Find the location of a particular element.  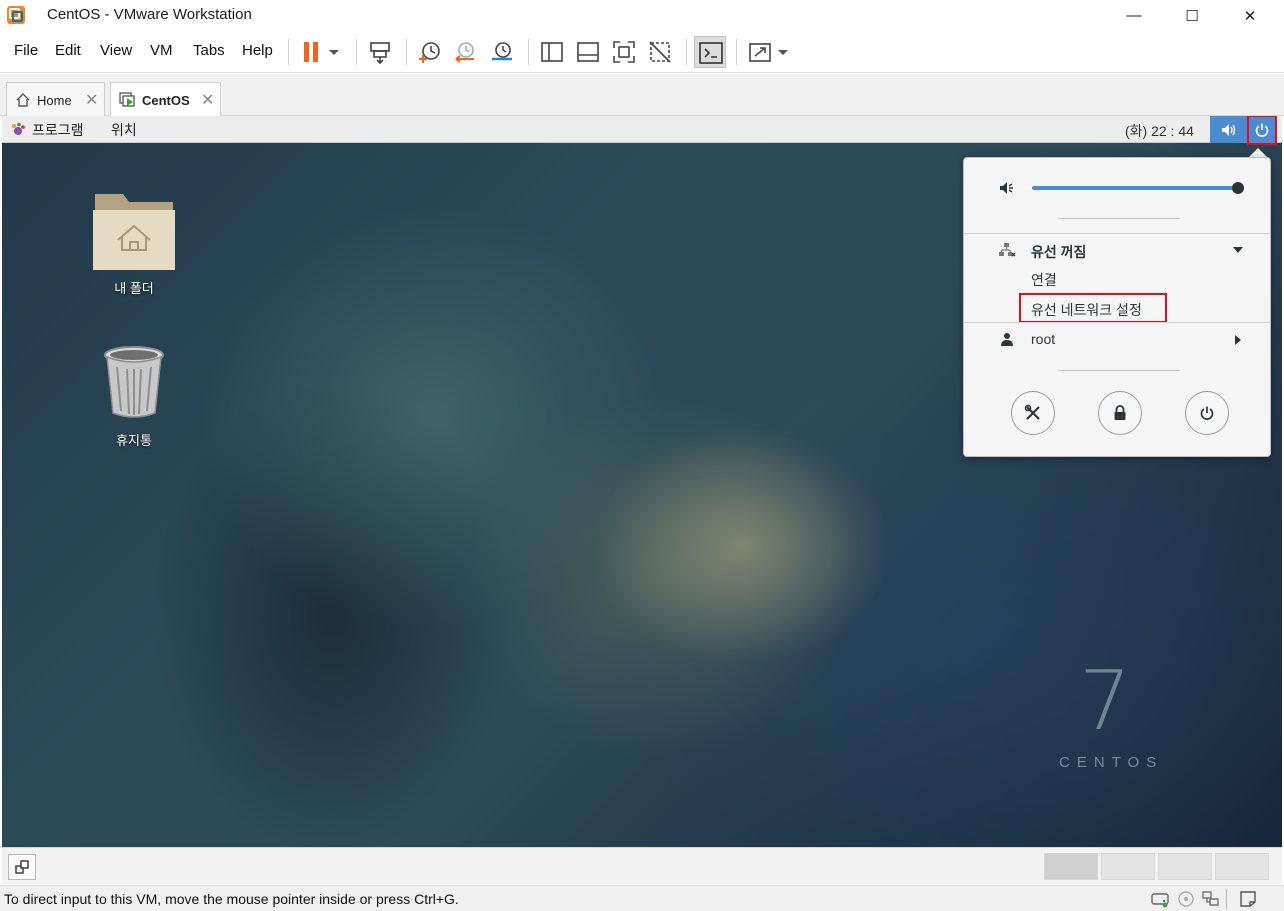

power-off-button is located at coordinates (1207, 413).